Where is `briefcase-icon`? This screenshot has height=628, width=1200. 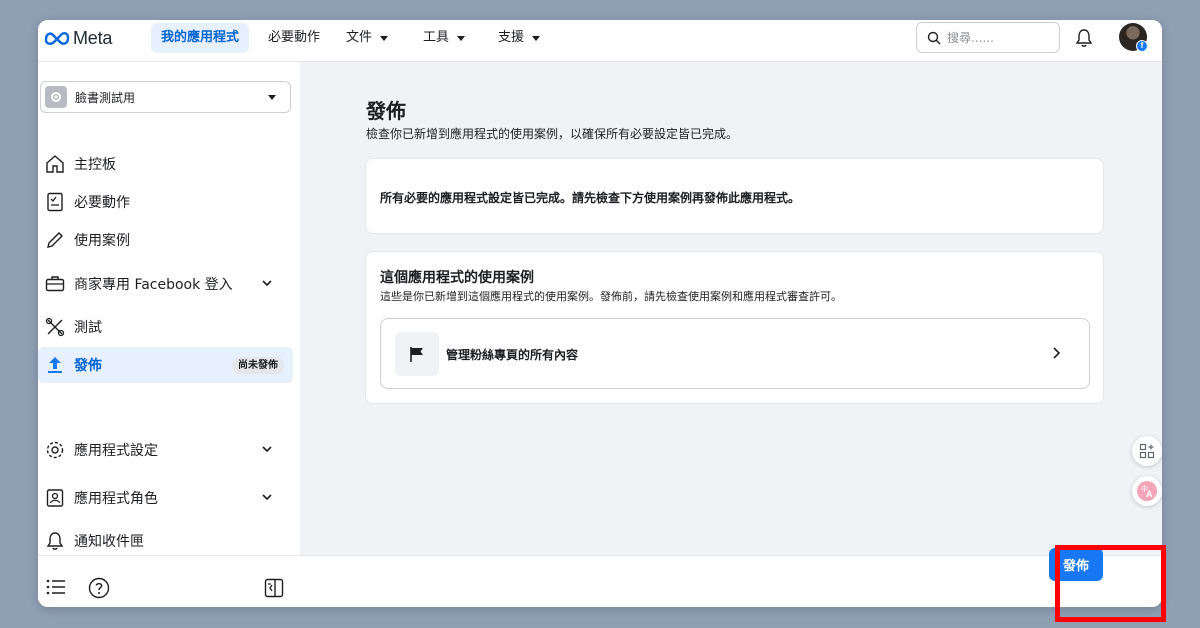 briefcase-icon is located at coordinates (55, 284).